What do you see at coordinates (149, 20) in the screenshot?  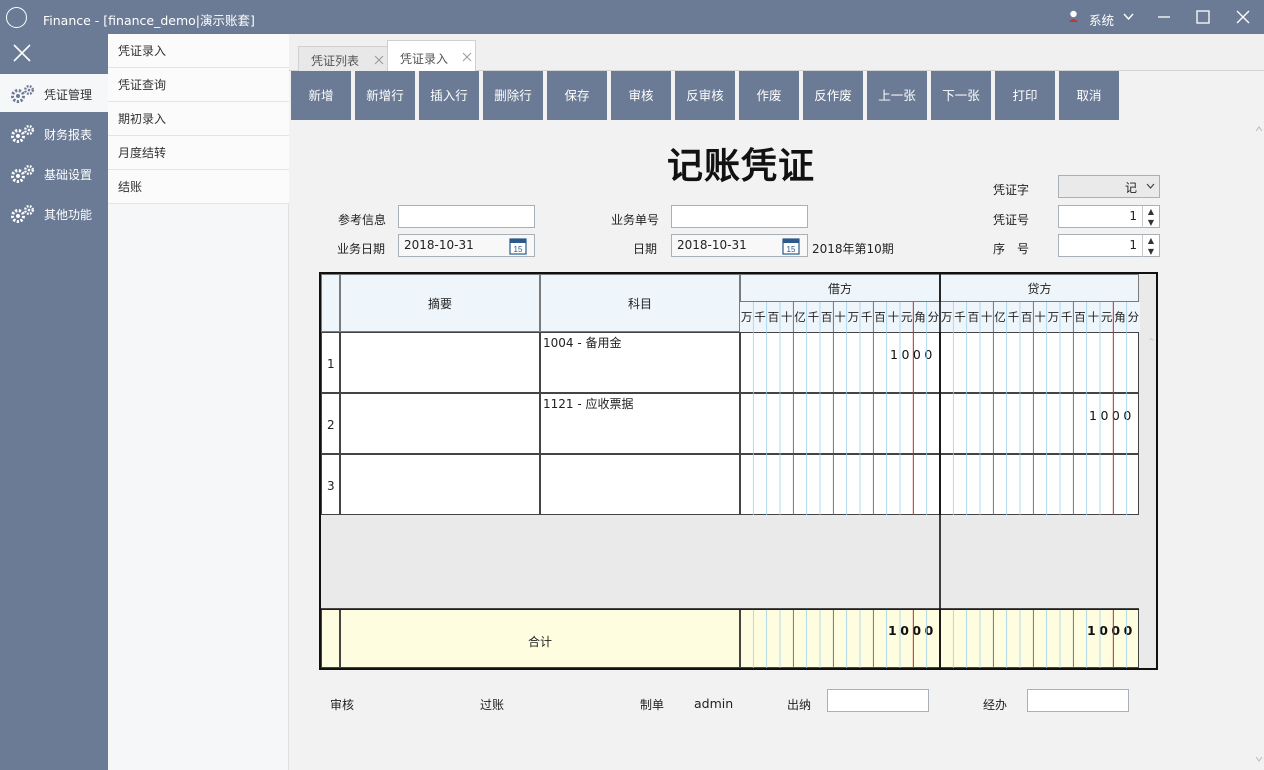 I see `window-title: Finance - [finance_demo|演示账套]` at bounding box center [149, 20].